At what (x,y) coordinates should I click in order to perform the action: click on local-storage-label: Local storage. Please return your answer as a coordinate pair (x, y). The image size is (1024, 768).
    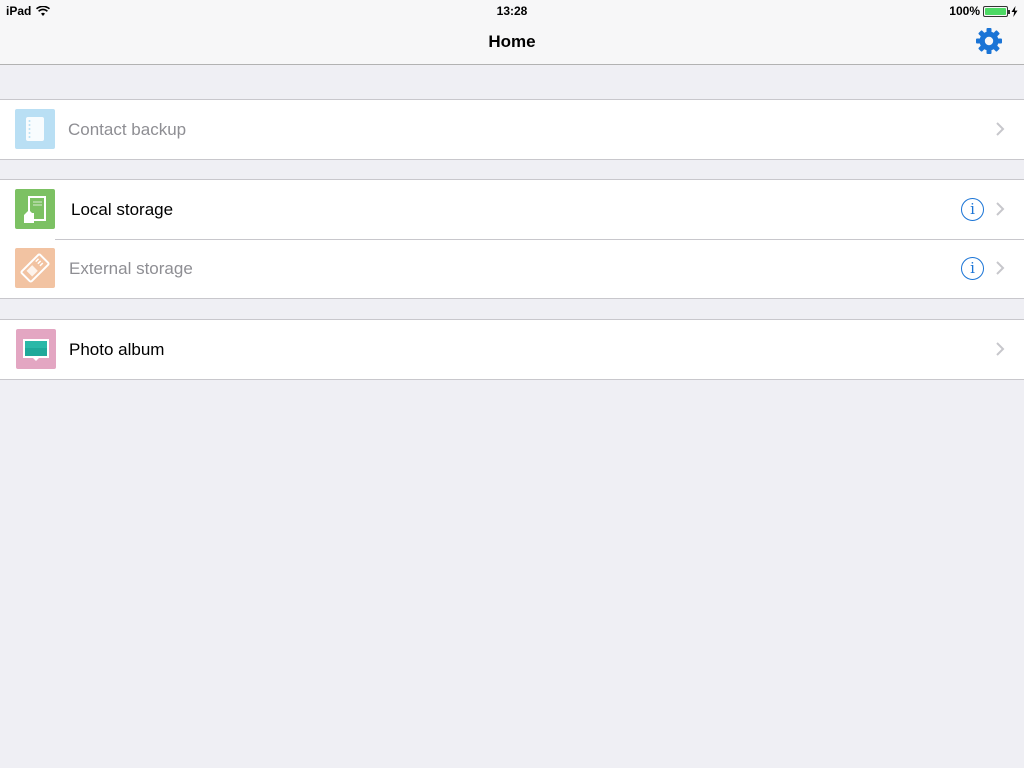
    Looking at the image, I should click on (122, 209).